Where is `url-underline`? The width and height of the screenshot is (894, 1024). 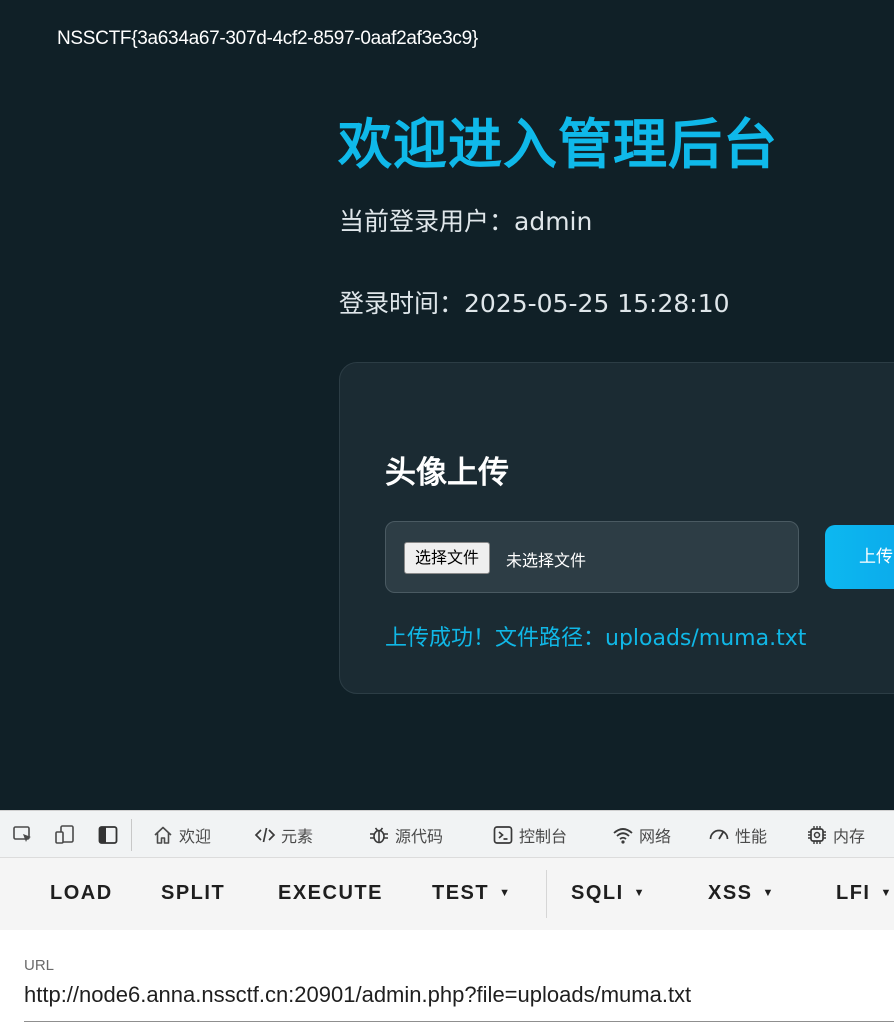
url-underline is located at coordinates (459, 1021).